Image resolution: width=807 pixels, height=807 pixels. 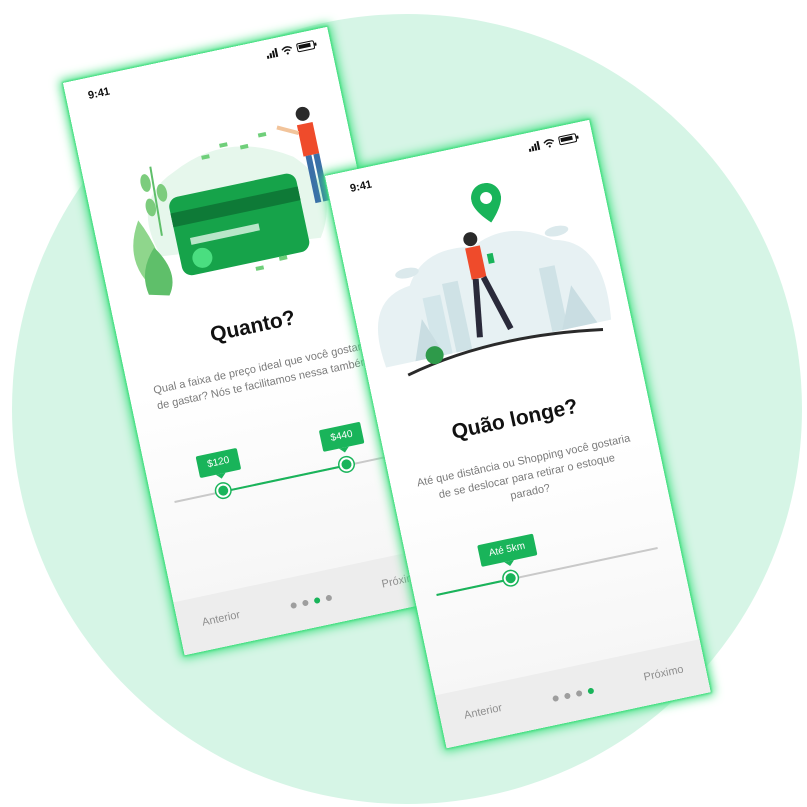 I want to click on distance-fill, so click(x=474, y=587).